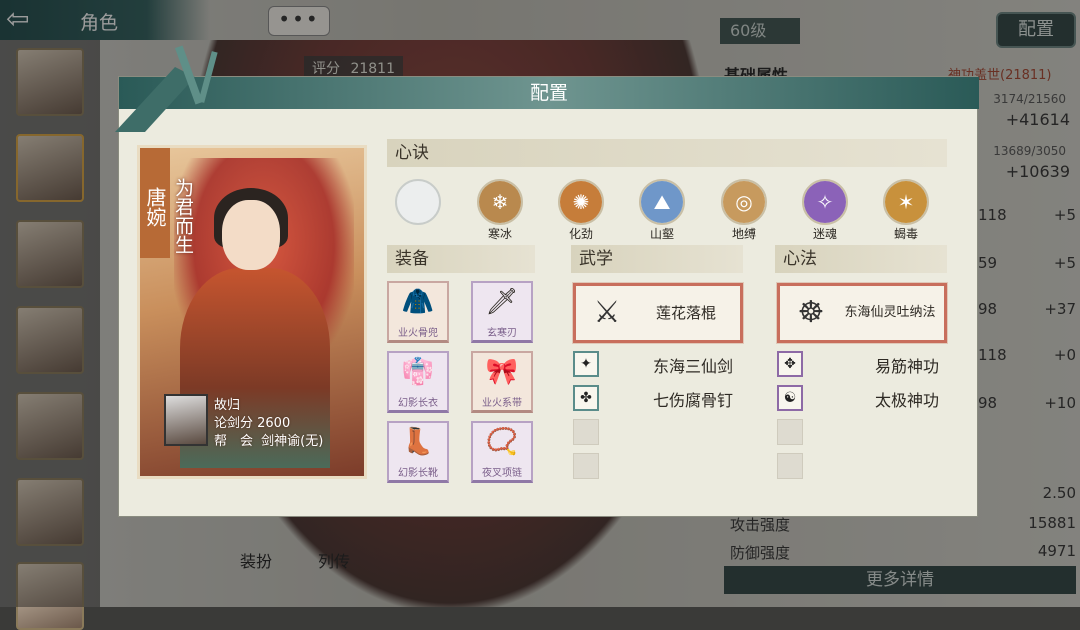 The image size is (1080, 630). What do you see at coordinates (499, 234) in the screenshot?
I see `xinjue-label: 寒冰` at bounding box center [499, 234].